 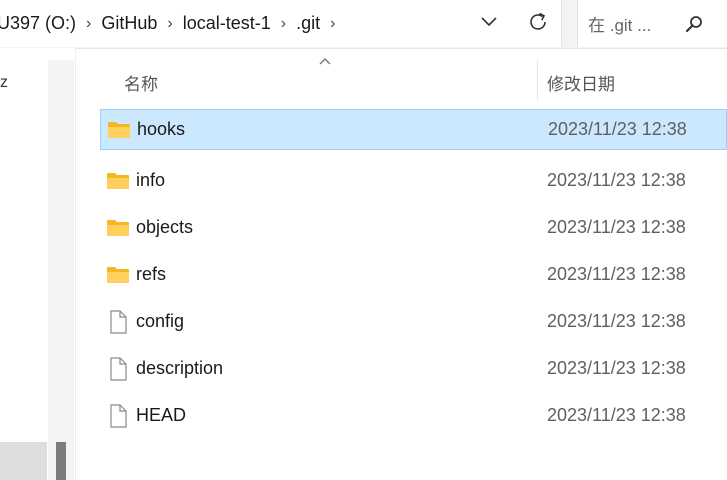 I want to click on file-name: objects, so click(x=165, y=227).